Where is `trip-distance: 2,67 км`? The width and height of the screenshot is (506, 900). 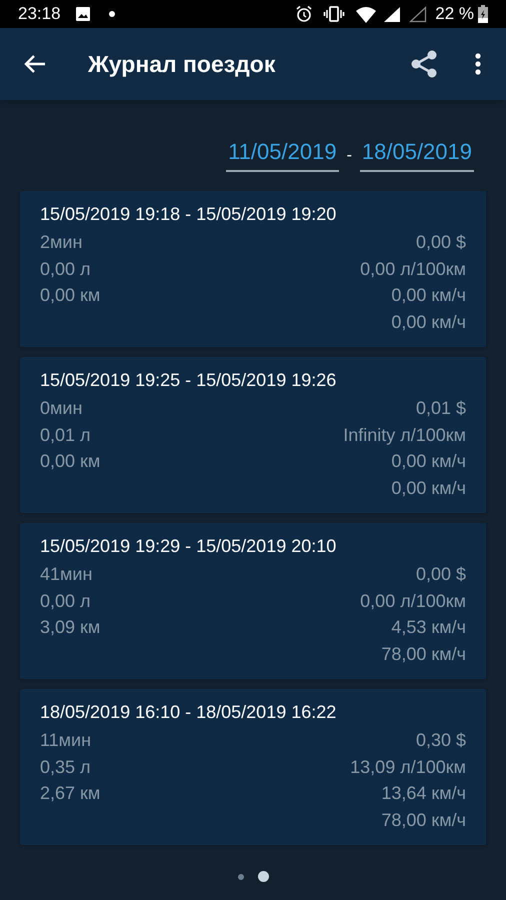 trip-distance: 2,67 км is located at coordinates (70, 793).